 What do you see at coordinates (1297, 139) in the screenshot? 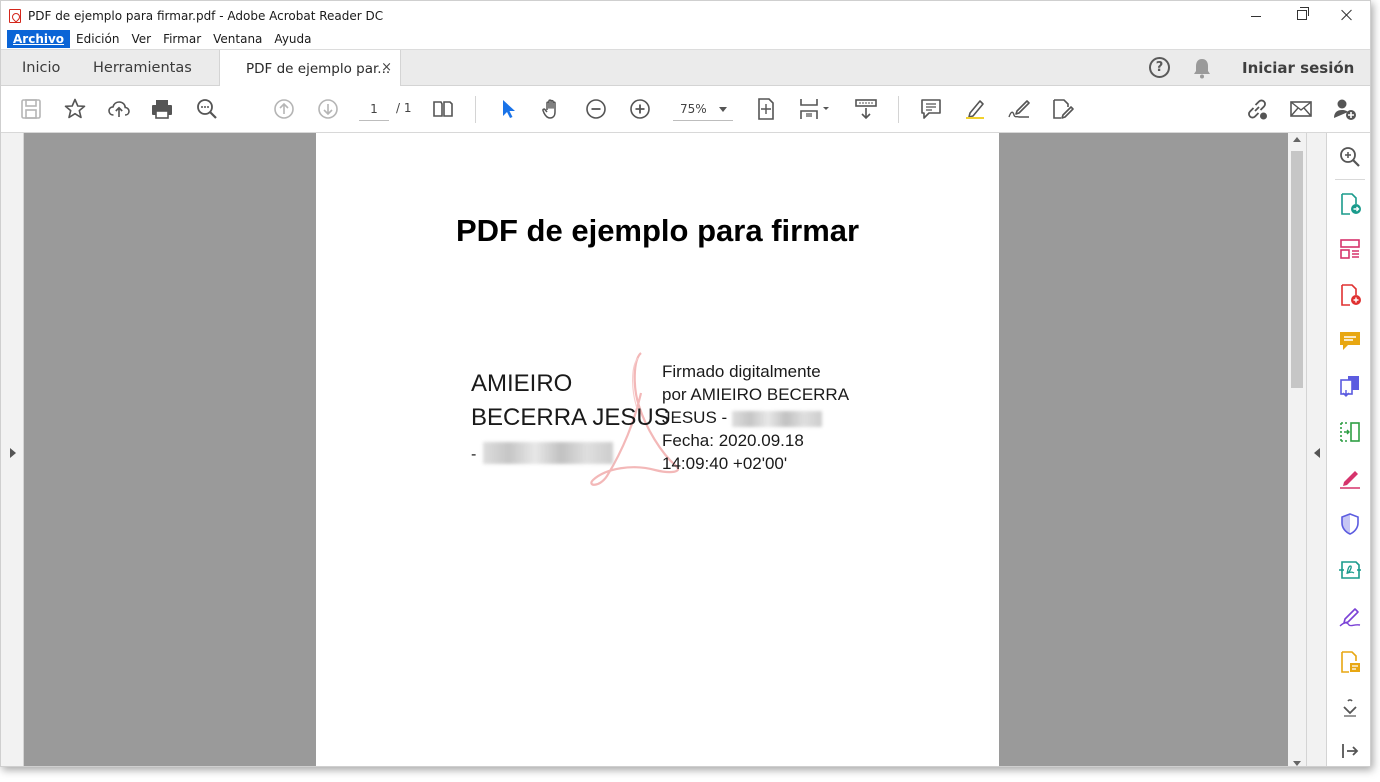
I see `scroll-up-icon` at bounding box center [1297, 139].